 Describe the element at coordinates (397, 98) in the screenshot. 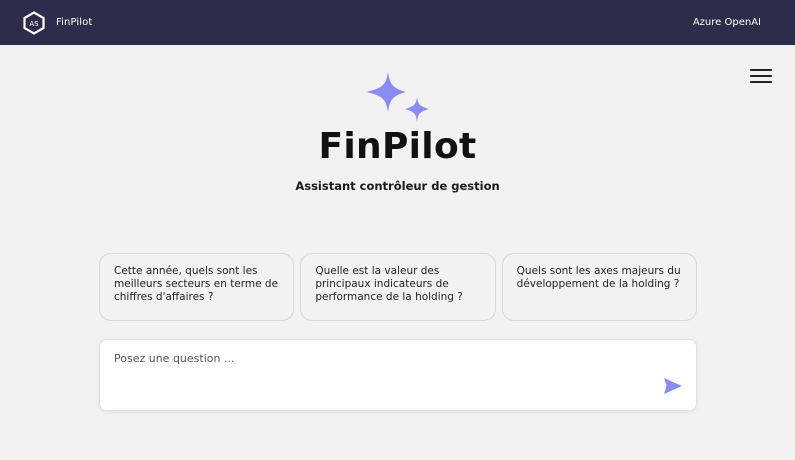

I see `sparkles-icon` at that location.